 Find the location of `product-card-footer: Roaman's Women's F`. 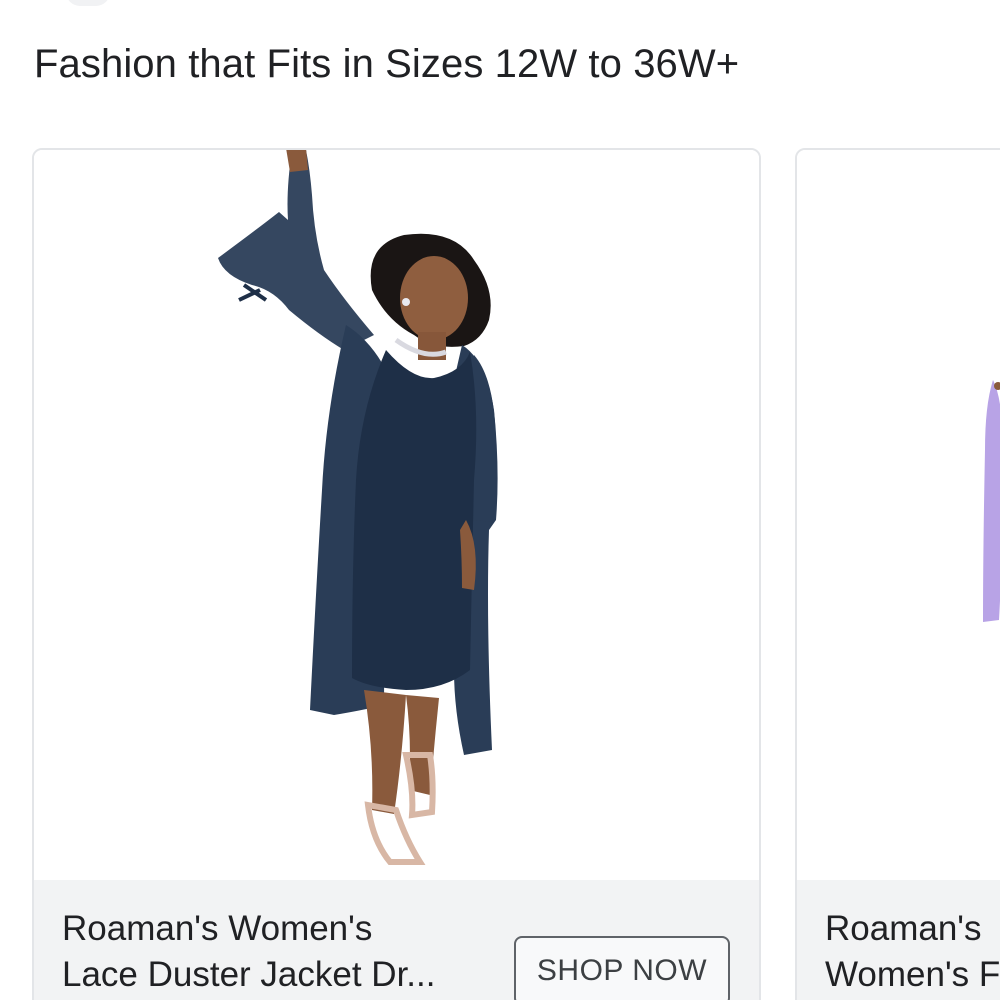

product-card-footer: Roaman's Women's F is located at coordinates (898, 940).